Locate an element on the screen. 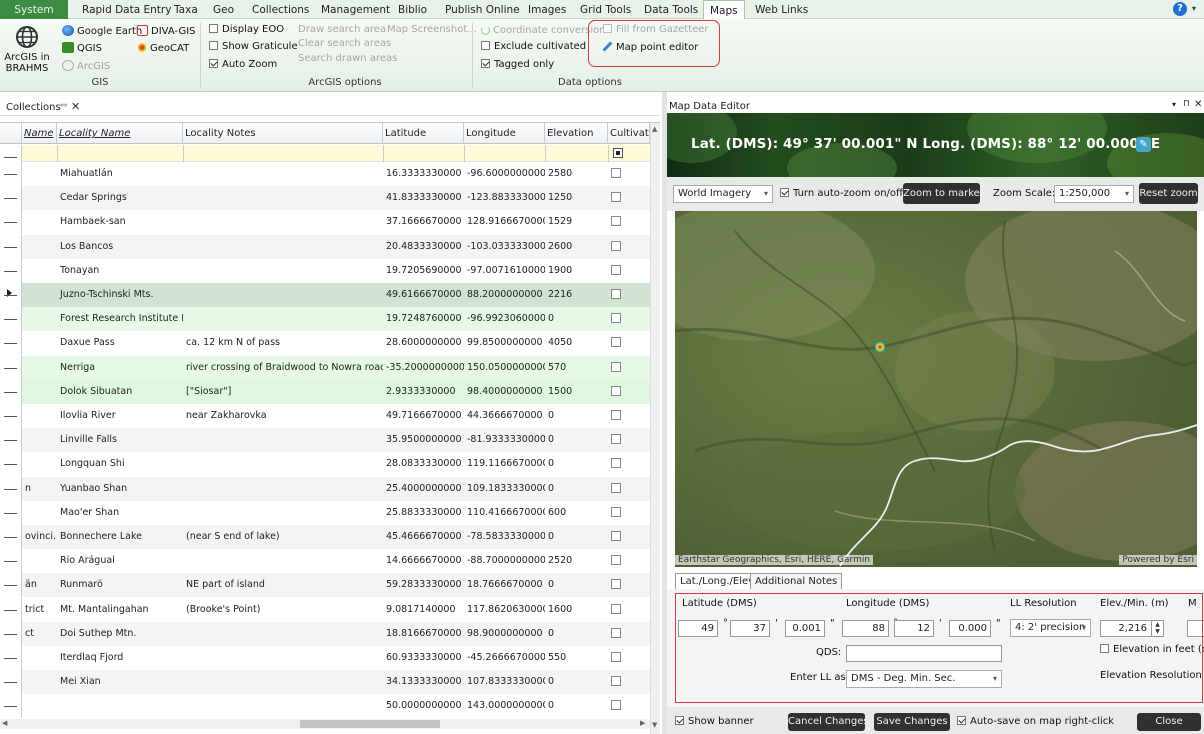 Image resolution: width=1204 pixels, height=734 pixels. cell-lon: 110.4166670000 is located at coordinates (504, 513).